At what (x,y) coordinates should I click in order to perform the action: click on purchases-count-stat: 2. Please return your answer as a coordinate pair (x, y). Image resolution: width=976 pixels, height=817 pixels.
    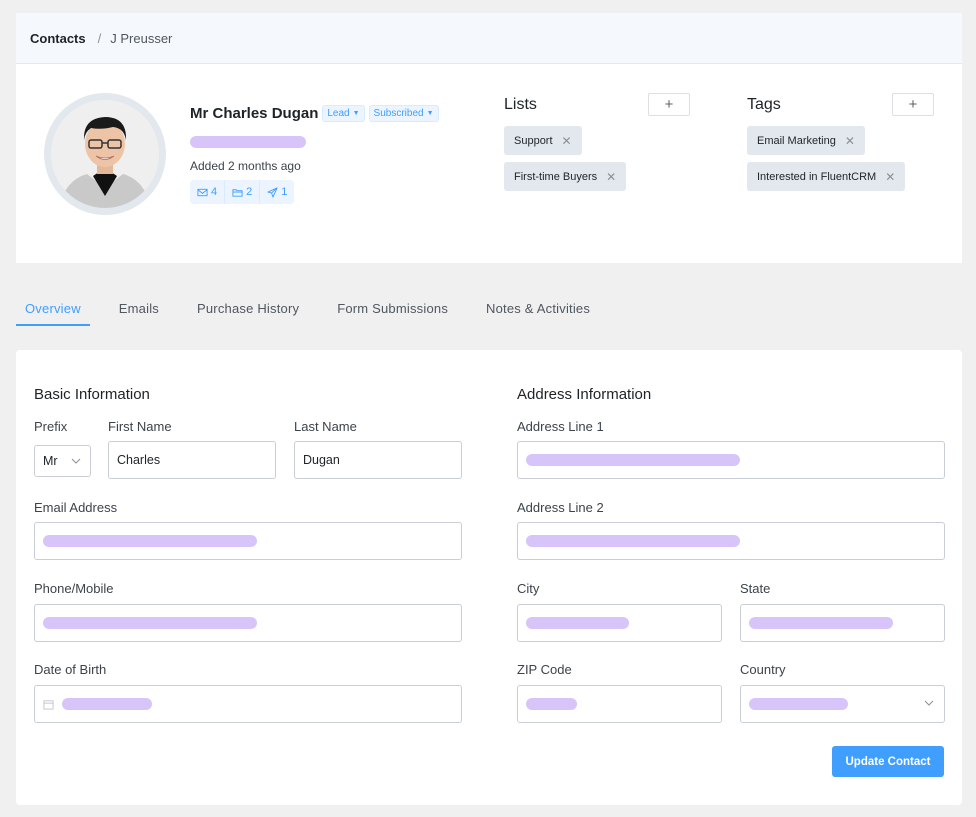
    Looking at the image, I should click on (243, 192).